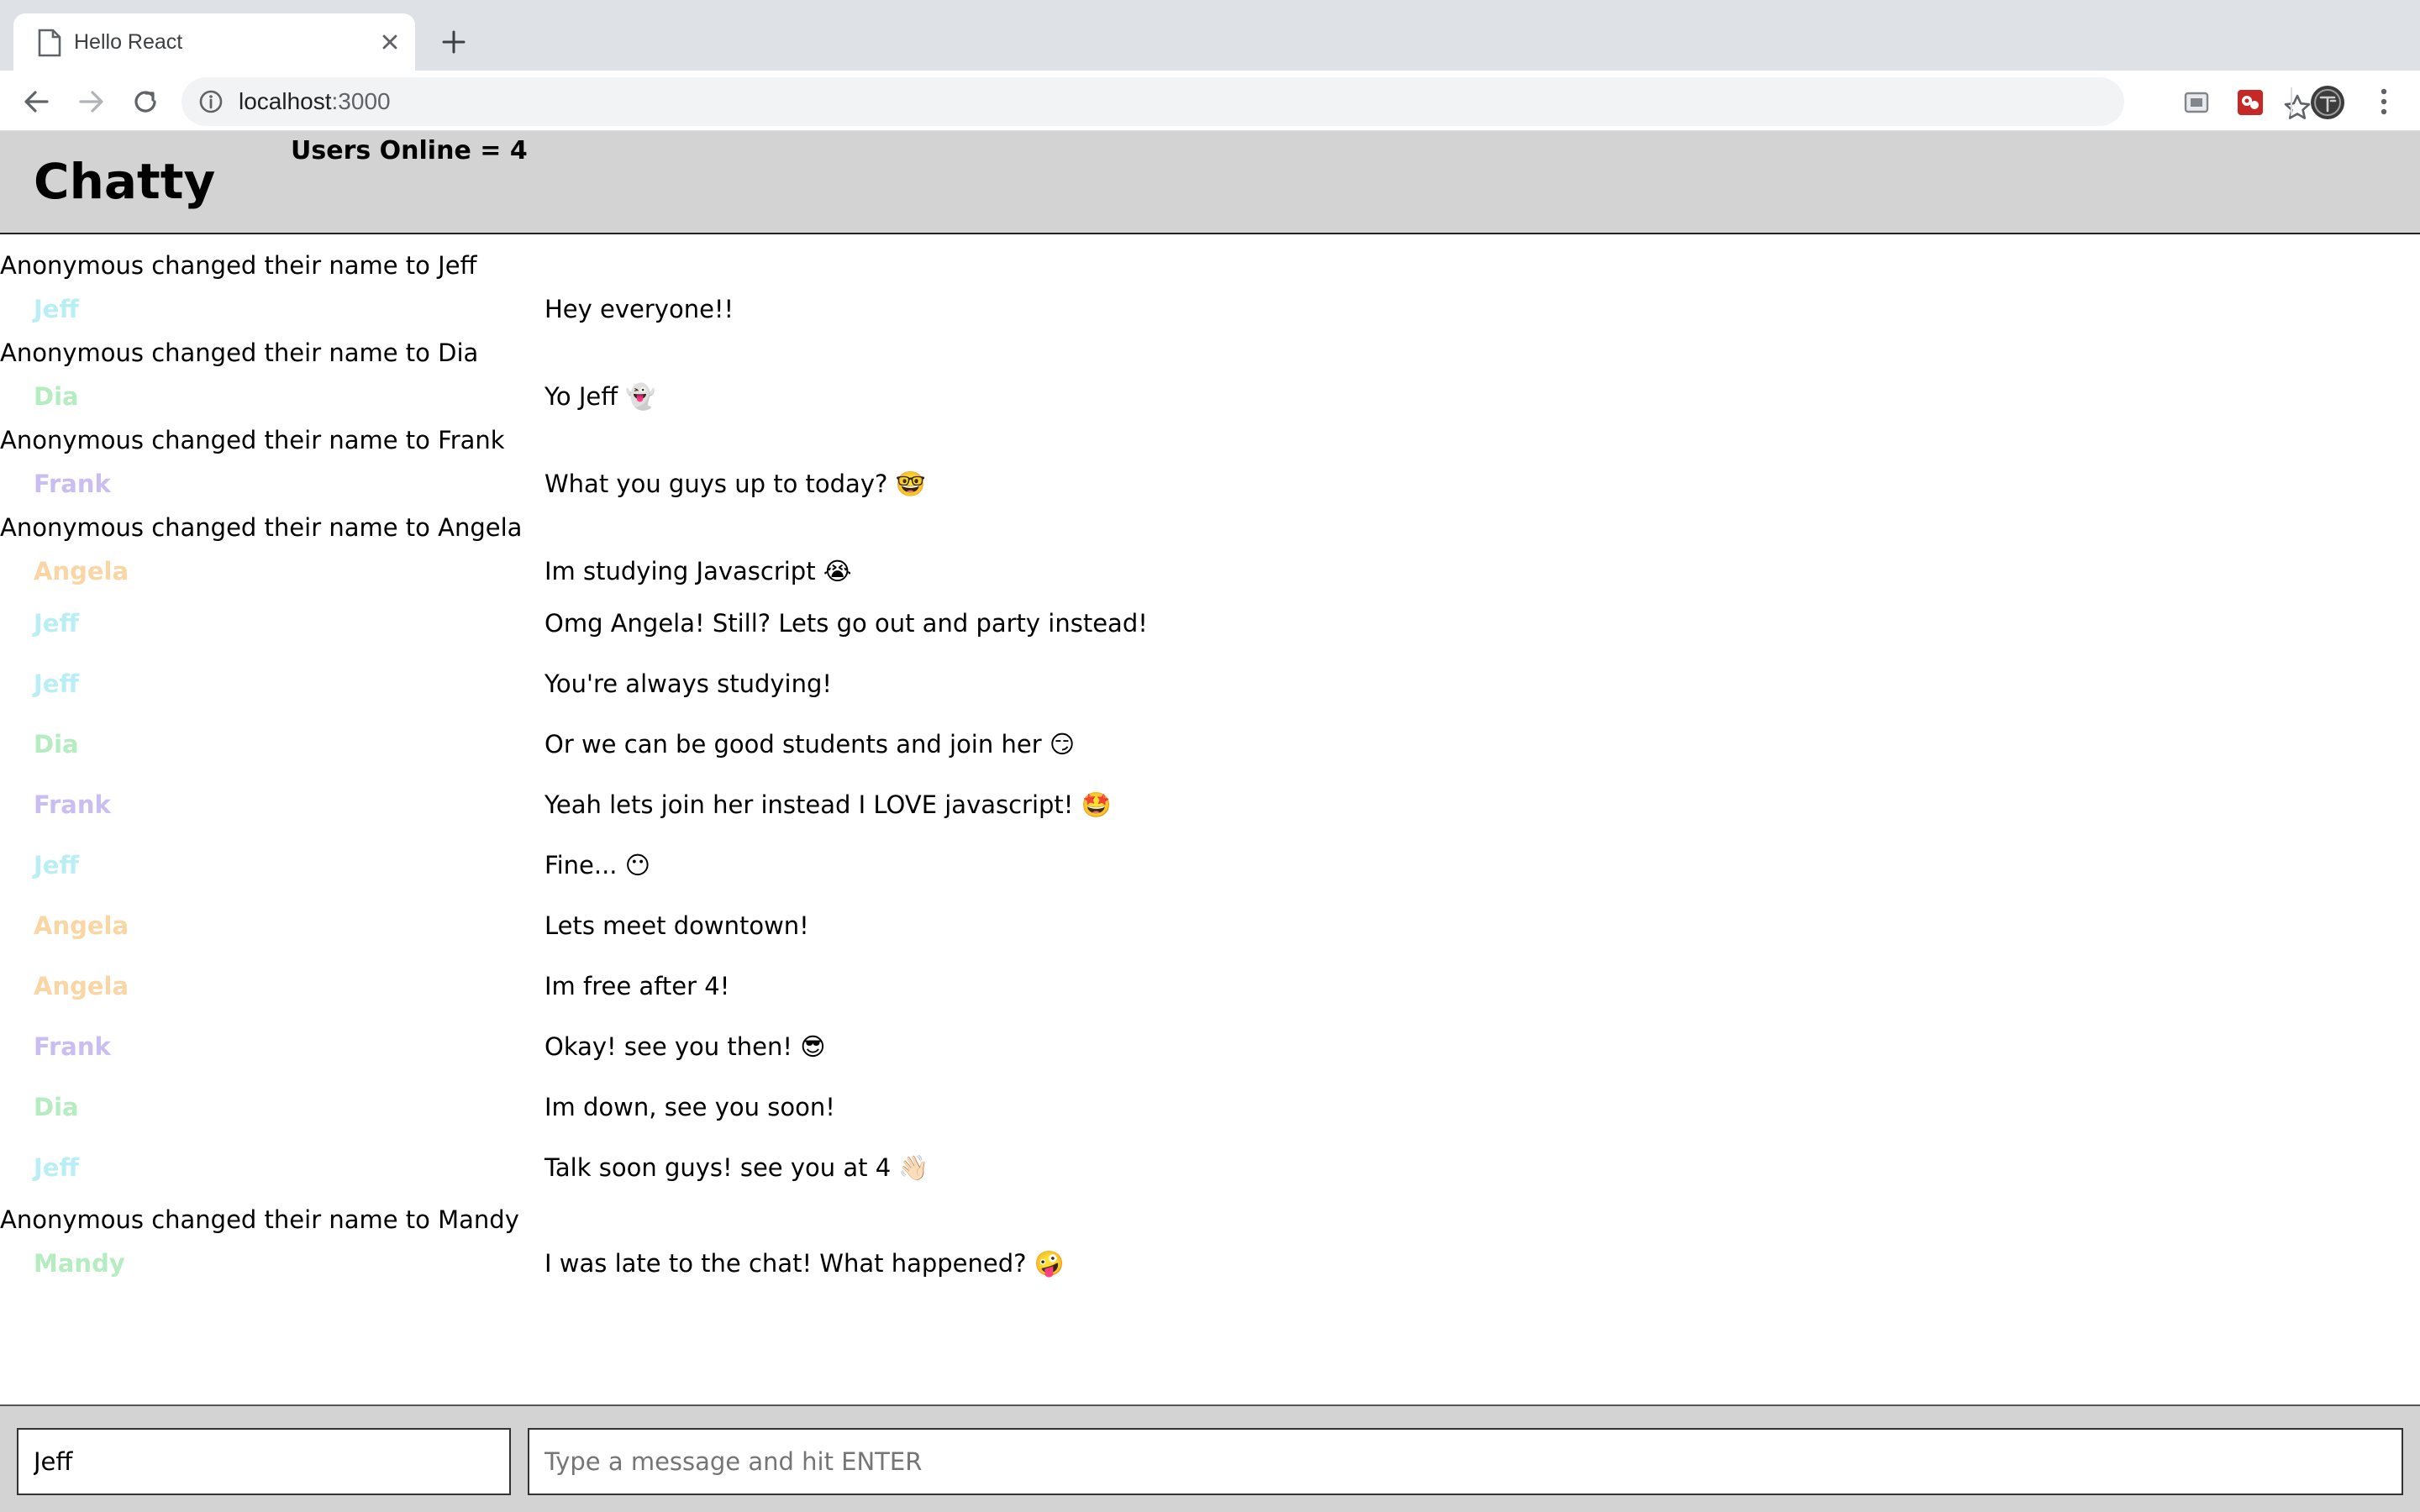 The height and width of the screenshot is (1512, 2420). What do you see at coordinates (1210, 182) in the screenshot?
I see `app-navbar: Chatty Users Online = 4` at bounding box center [1210, 182].